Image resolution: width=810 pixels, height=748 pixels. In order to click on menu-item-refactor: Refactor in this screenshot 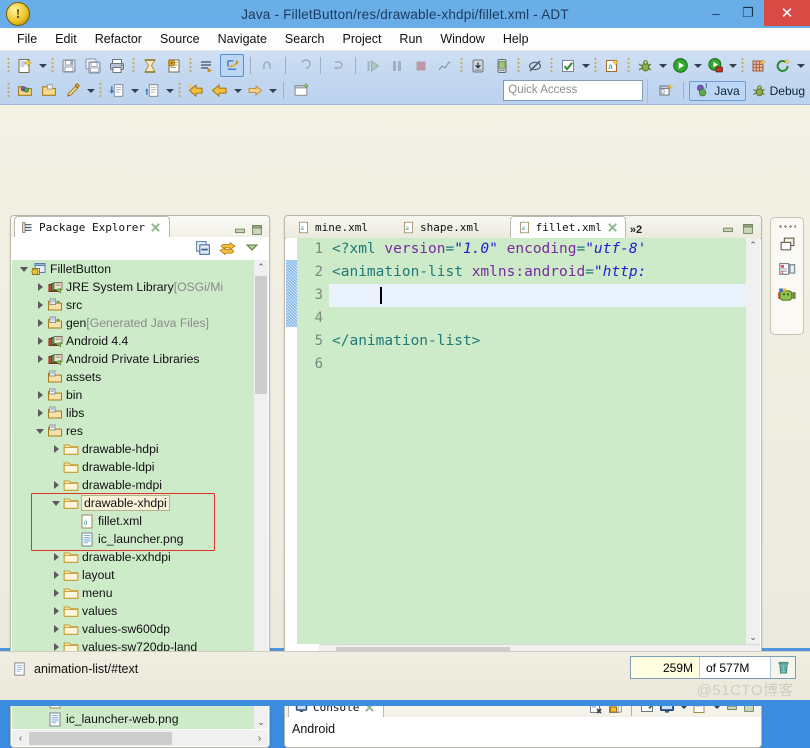, I will do `click(118, 39)`.